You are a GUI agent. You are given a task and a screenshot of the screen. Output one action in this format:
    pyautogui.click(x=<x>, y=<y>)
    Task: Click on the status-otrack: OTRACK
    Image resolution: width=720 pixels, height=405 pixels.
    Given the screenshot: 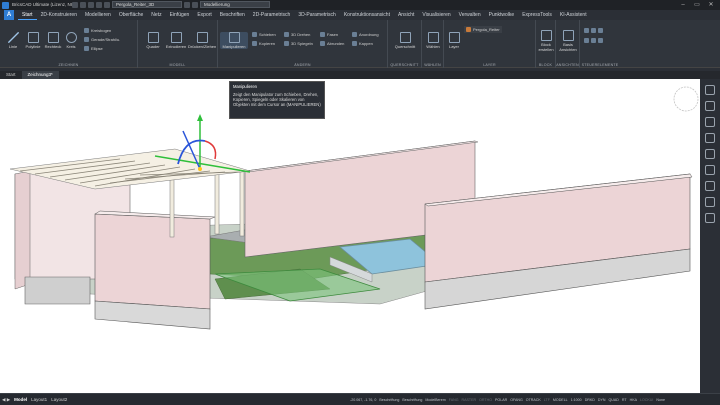 What is the action you would take?
    pyautogui.click(x=533, y=400)
    